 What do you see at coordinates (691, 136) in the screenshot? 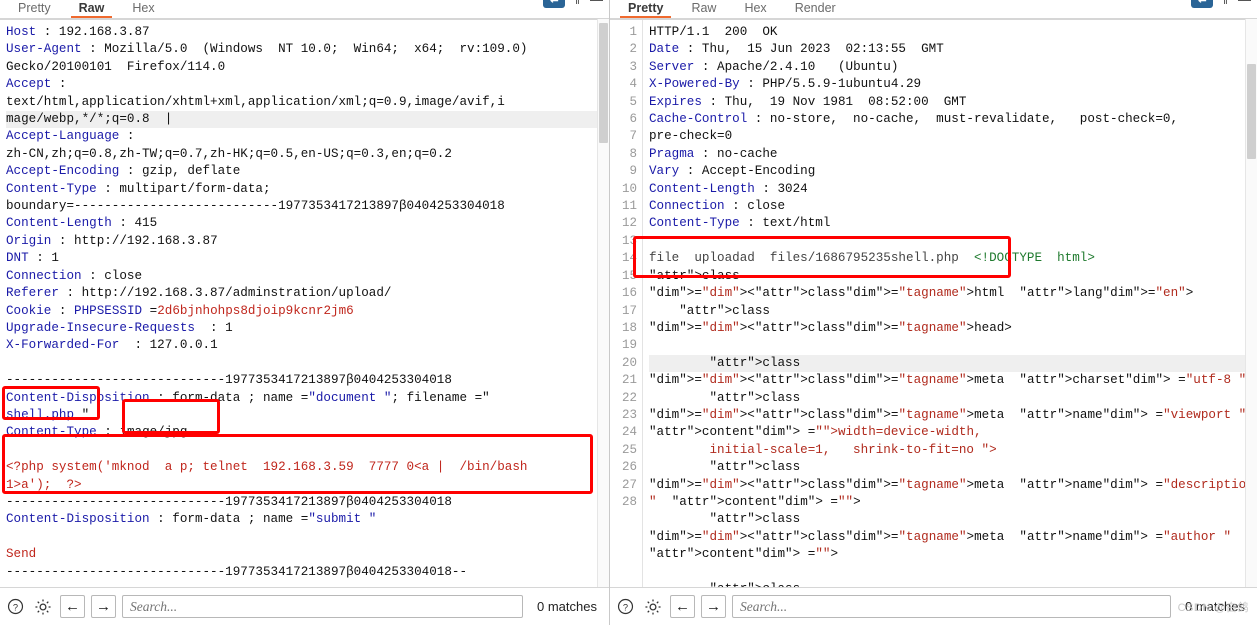
I see `response-line: pre-check=0` at bounding box center [691, 136].